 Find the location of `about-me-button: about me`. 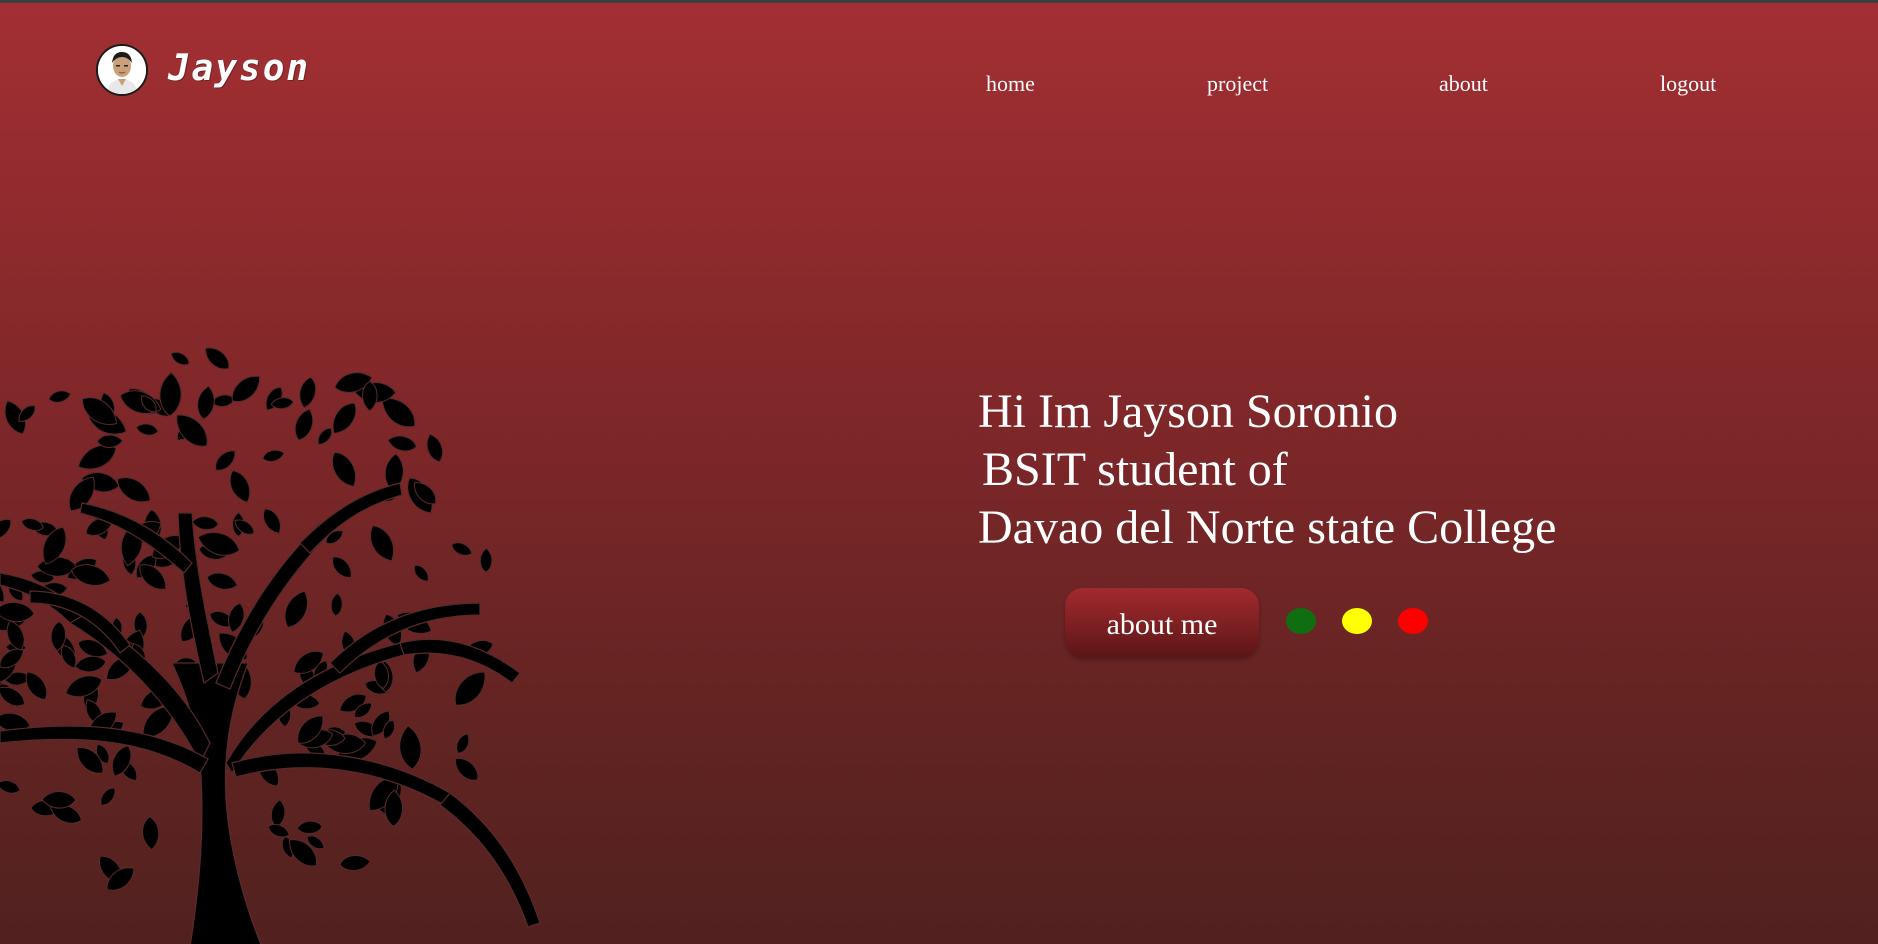

about-me-button: about me is located at coordinates (1162, 623).